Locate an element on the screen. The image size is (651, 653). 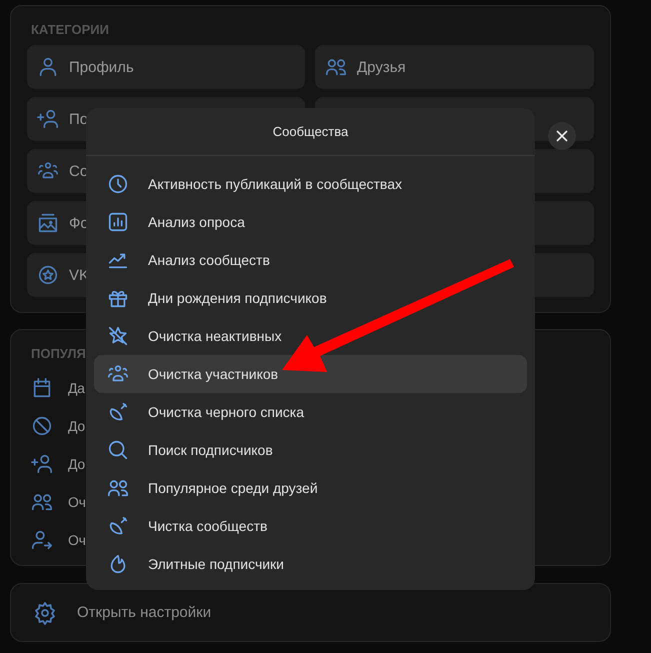
section-heading: ПОПУЛЯ is located at coordinates (59, 354).